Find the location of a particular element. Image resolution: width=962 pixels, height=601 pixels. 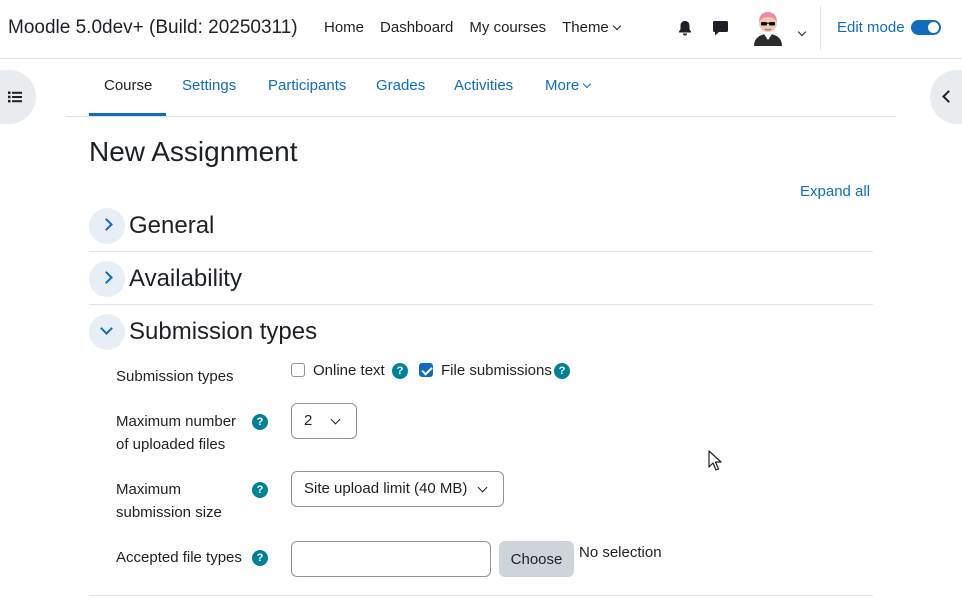

max-size-select: Site upload limit (40 MB) is located at coordinates (397, 489).